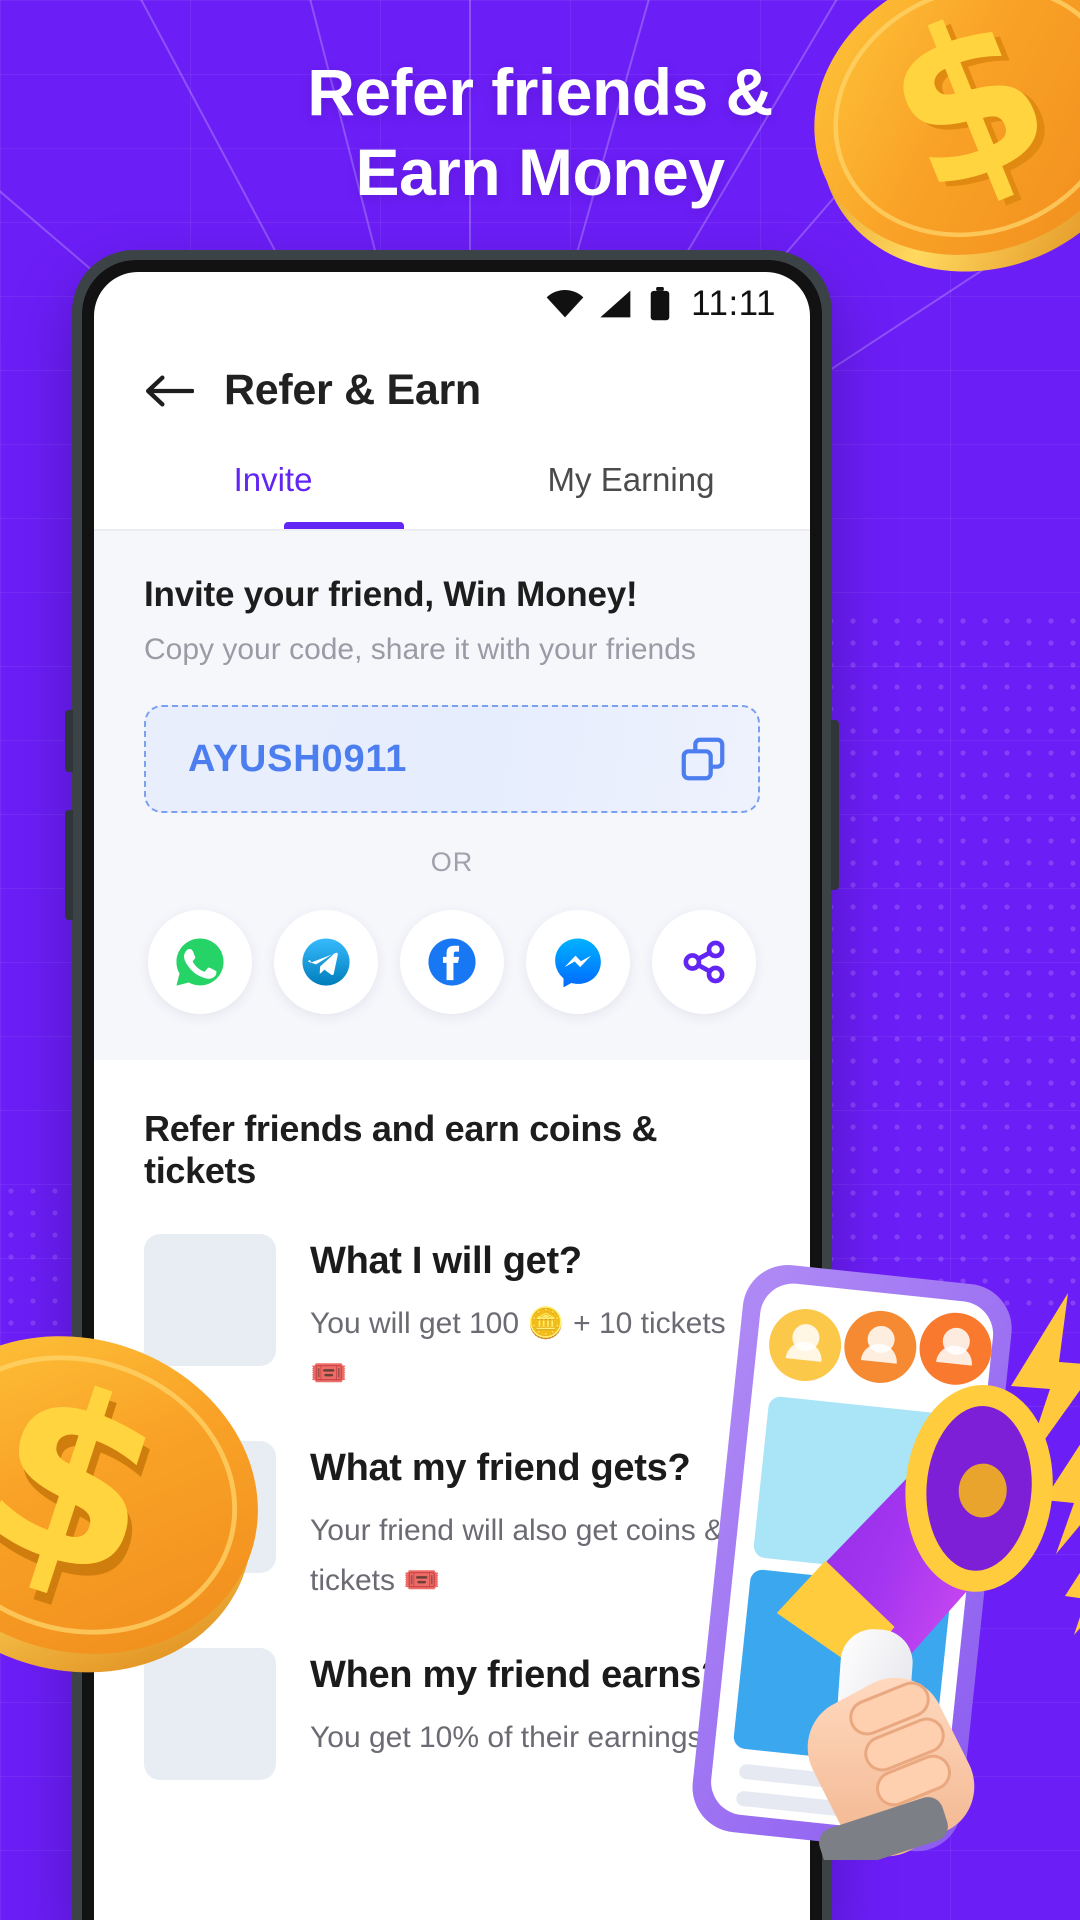 This screenshot has height=1920, width=1080. Describe the element at coordinates (565, 304) in the screenshot. I see `wifi-icon` at that location.